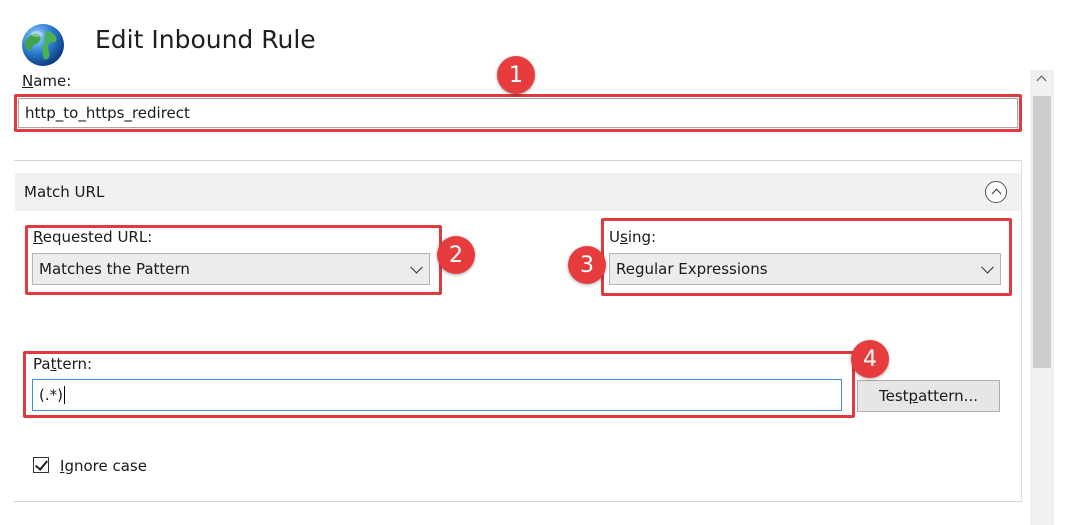 The width and height of the screenshot is (1069, 525). I want to click on using-label: Using:, so click(633, 237).